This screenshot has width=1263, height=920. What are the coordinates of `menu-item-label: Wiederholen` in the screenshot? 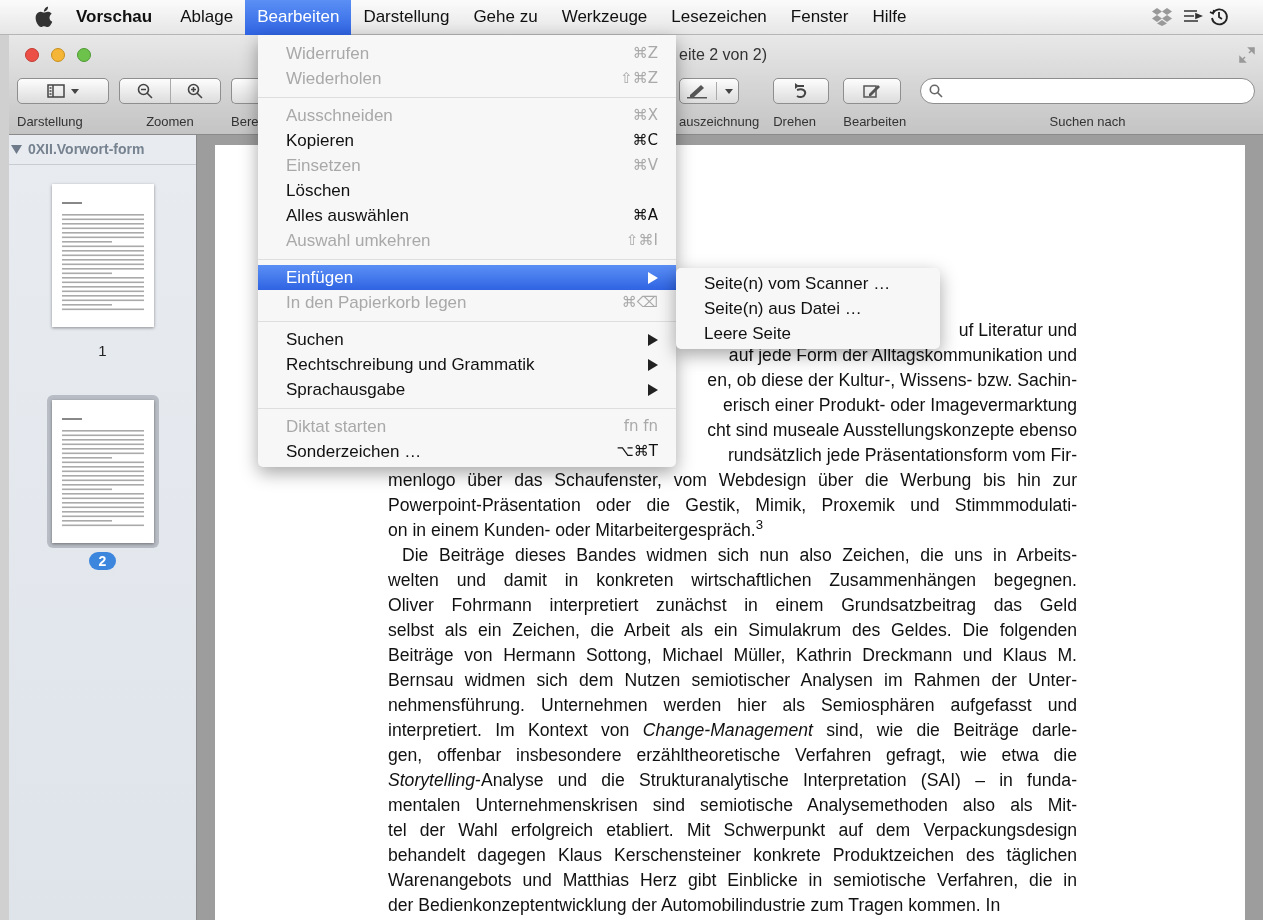 It's located at (334, 78).